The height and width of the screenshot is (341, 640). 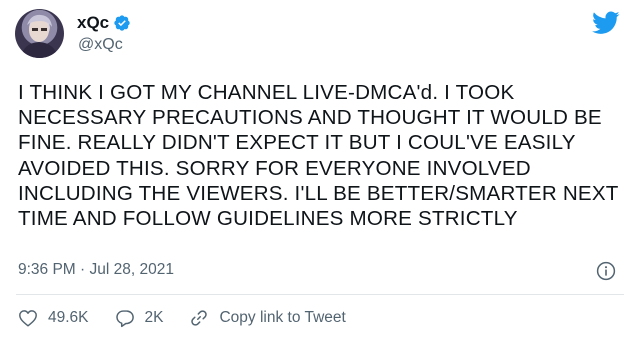 I want to click on tweet-actions: 49.6K 2K Copy link to Tweet, so click(x=195, y=318).